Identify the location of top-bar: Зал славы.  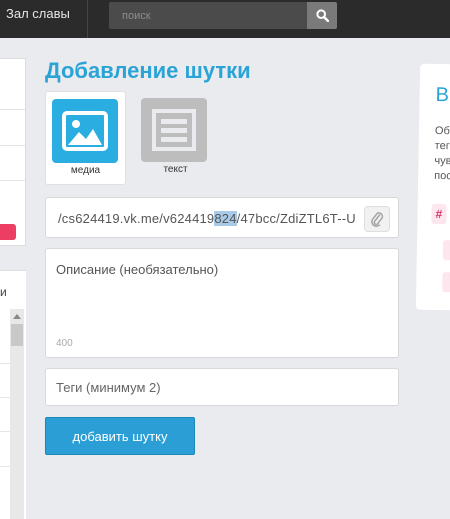
(225, 19).